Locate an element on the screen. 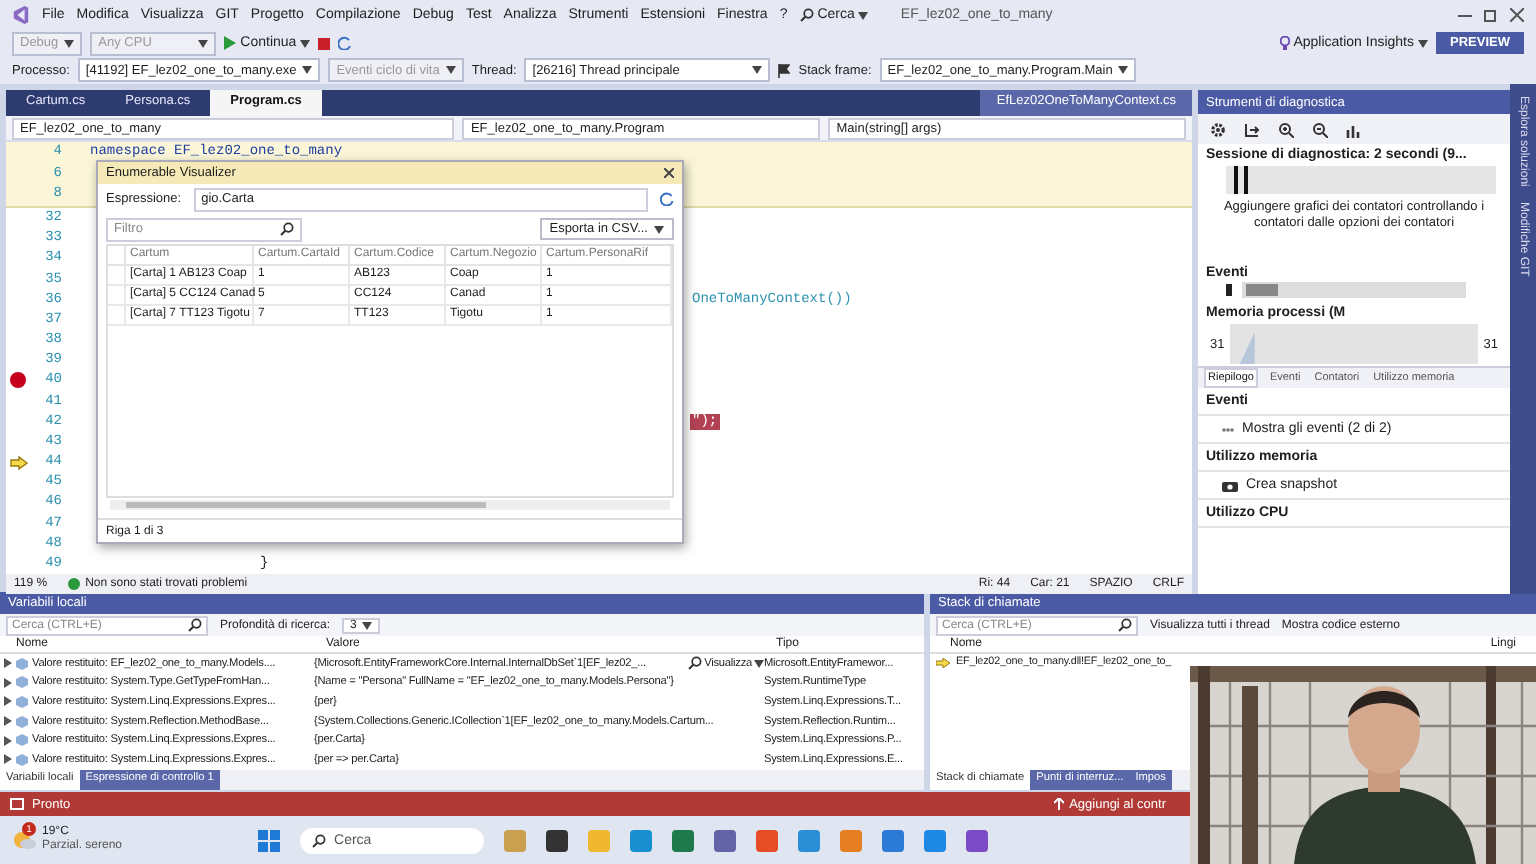 The width and height of the screenshot is (1536, 864). lightbulb-icon is located at coordinates (1284, 43).